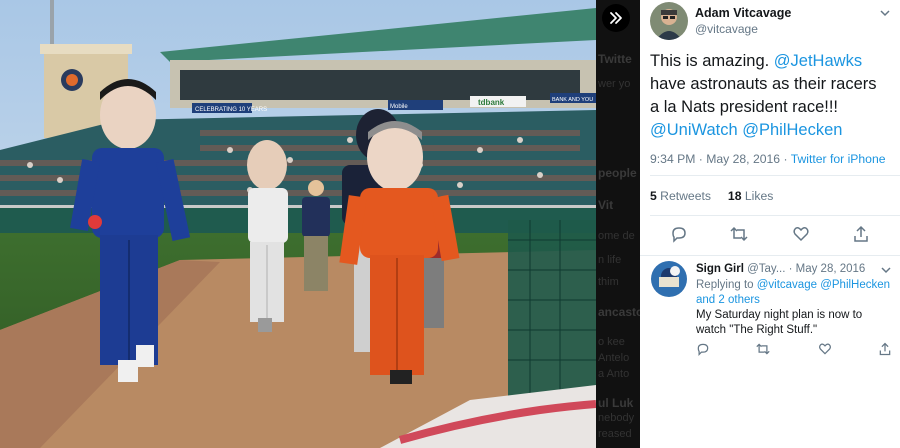 This screenshot has height=448, width=900. I want to click on tweet-stats: 5 Retweets 18 Likes, so click(711, 196).